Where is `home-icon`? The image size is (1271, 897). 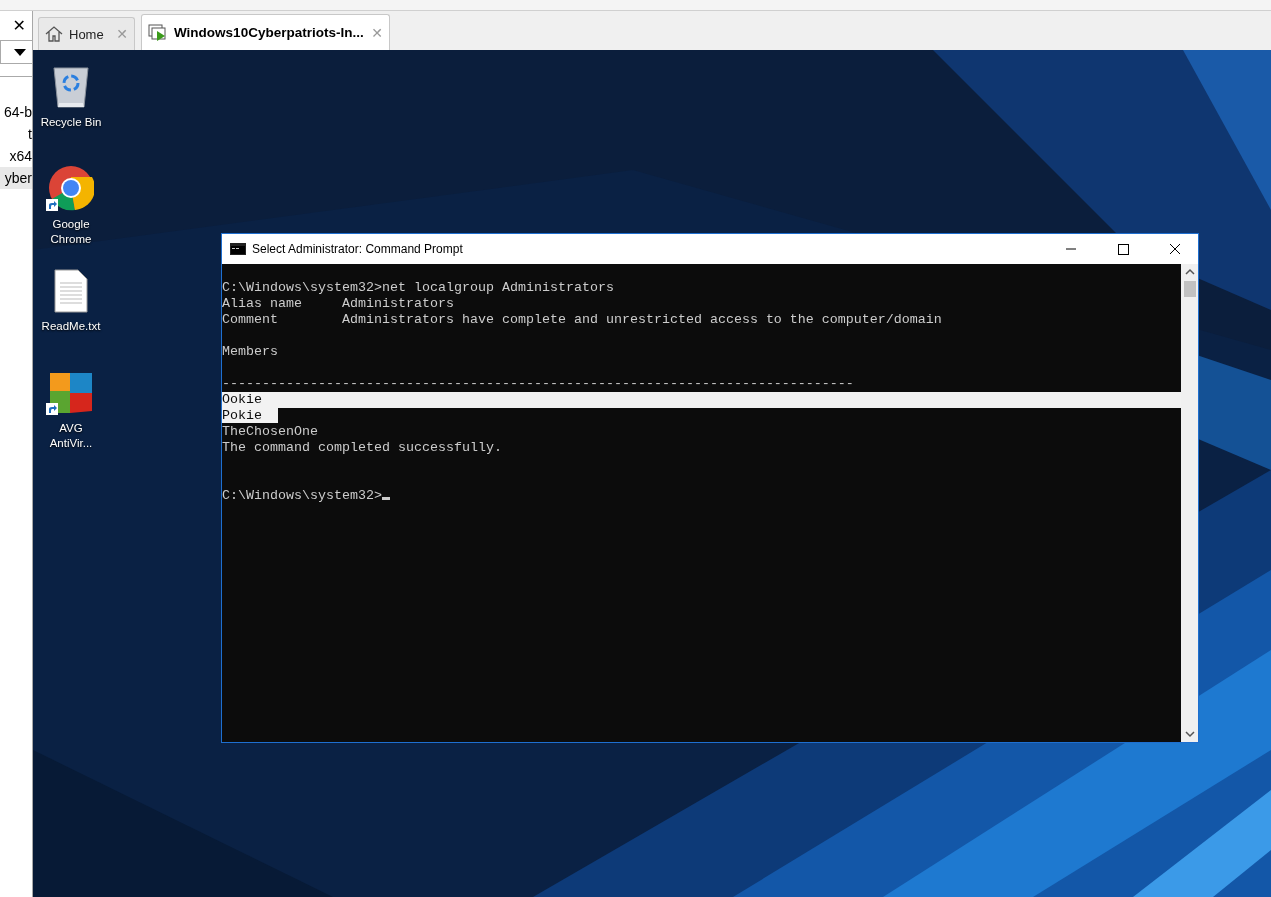
home-icon is located at coordinates (54, 34).